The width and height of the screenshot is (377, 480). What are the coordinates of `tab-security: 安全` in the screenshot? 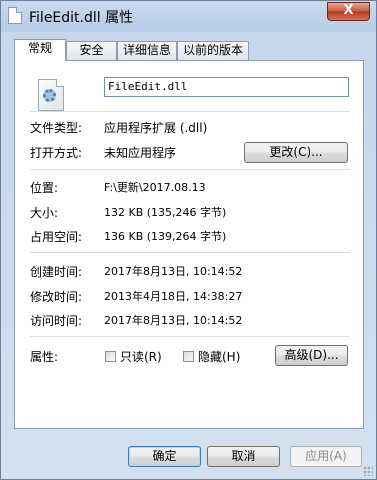 It's located at (91, 50).